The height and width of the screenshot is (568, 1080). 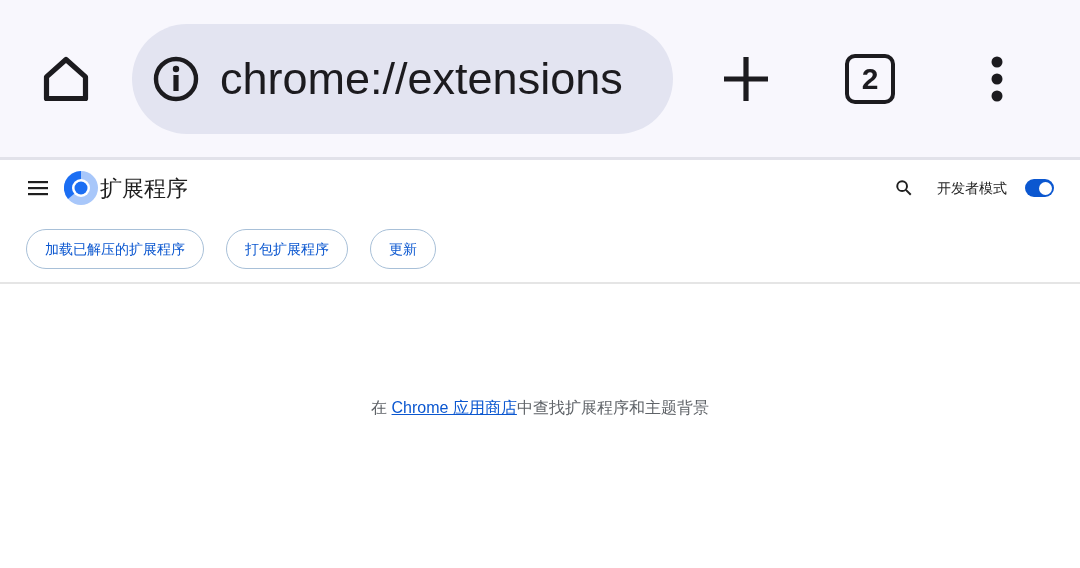 I want to click on url-text: chrome://extensions, so click(x=421, y=78).